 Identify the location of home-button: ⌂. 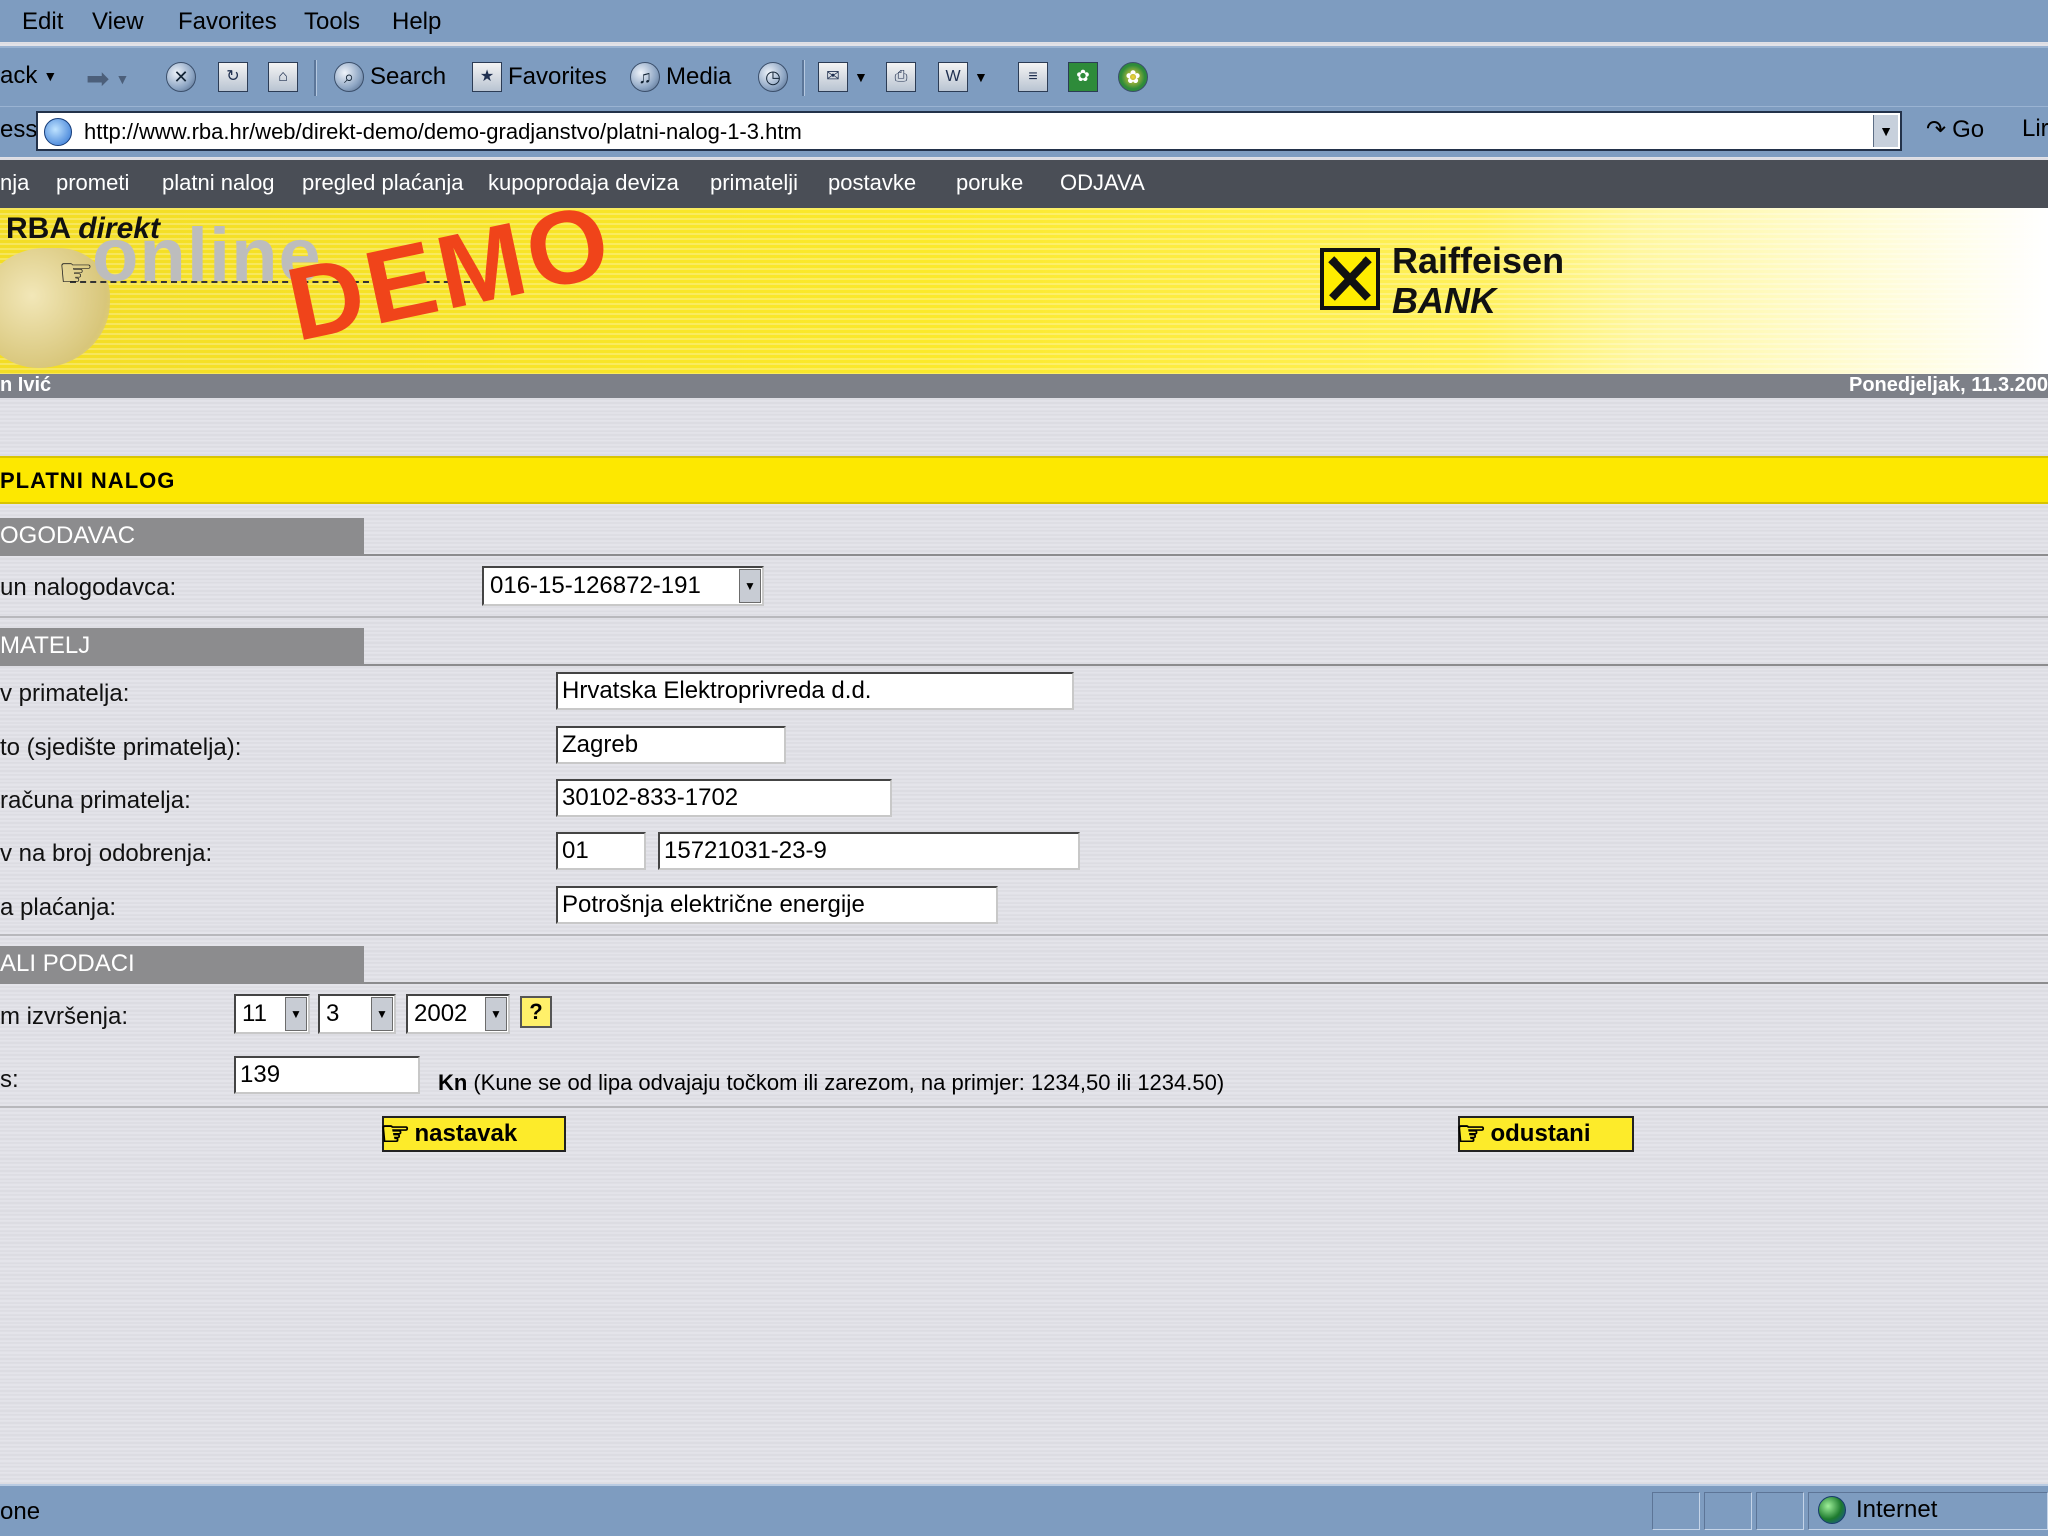
(283, 77).